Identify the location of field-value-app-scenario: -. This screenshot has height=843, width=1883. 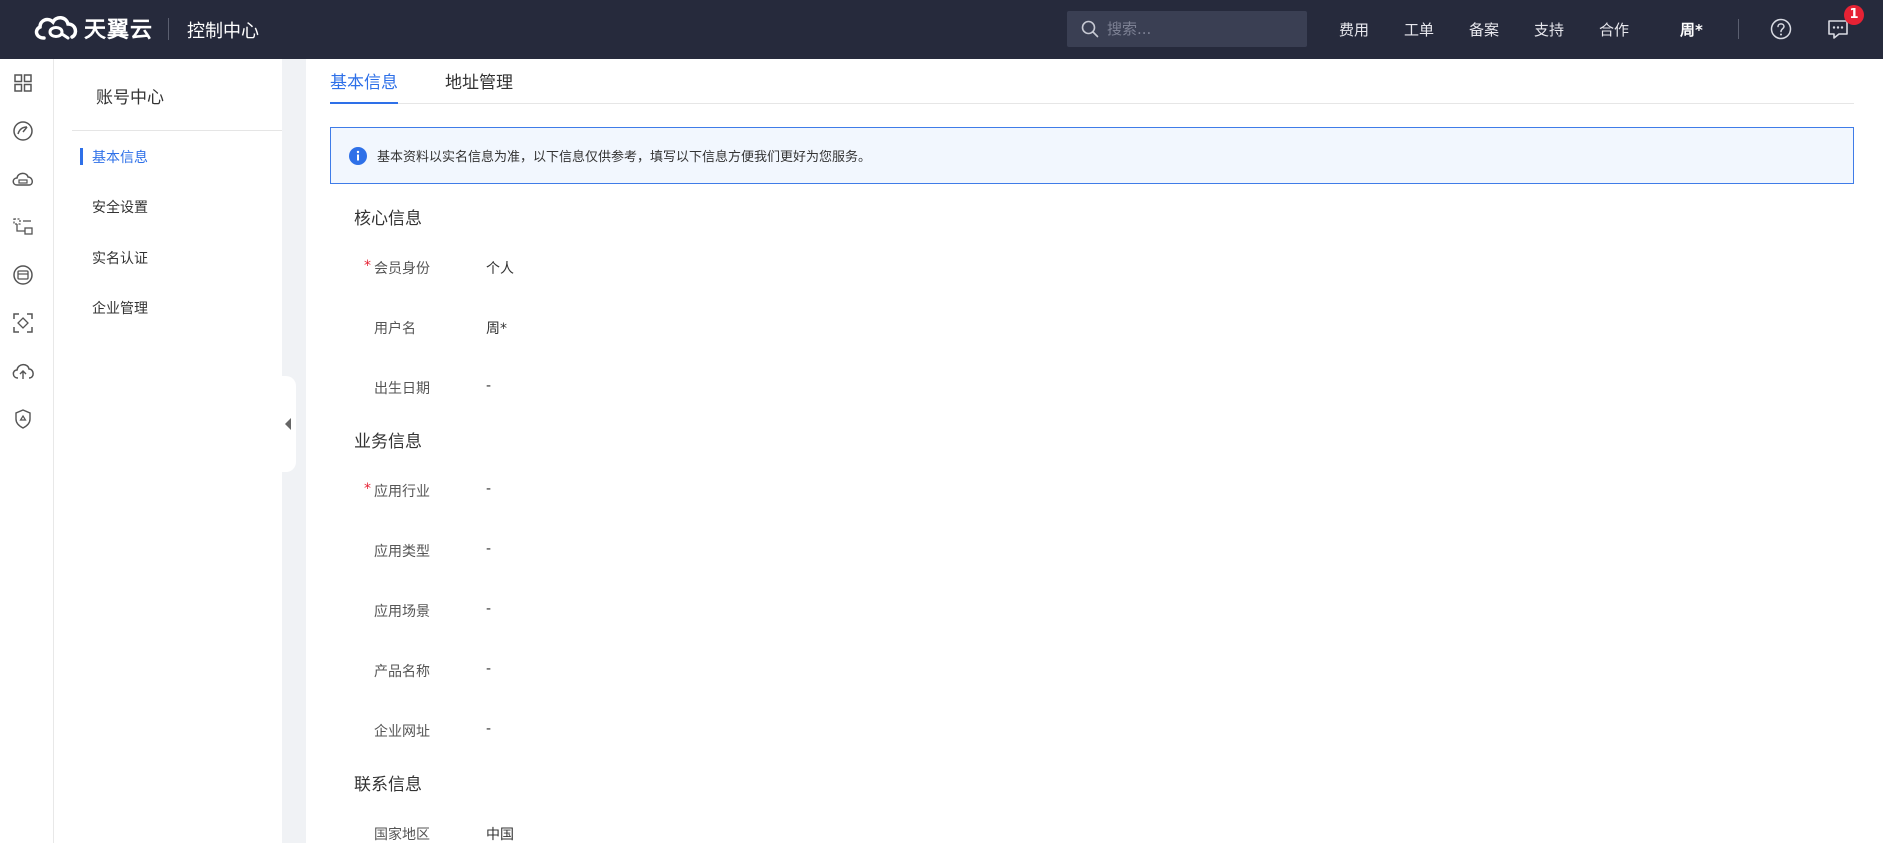
(489, 609).